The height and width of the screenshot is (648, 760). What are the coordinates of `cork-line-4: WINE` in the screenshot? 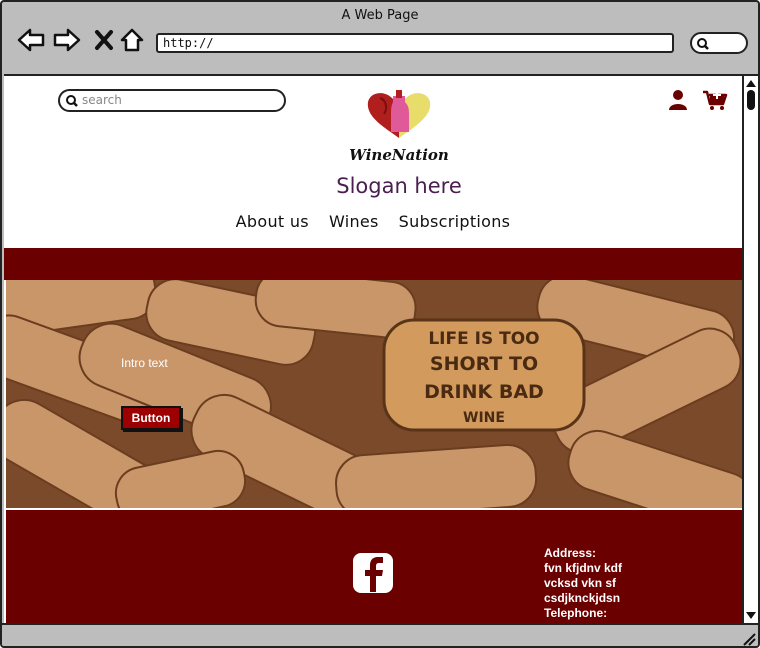 It's located at (484, 418).